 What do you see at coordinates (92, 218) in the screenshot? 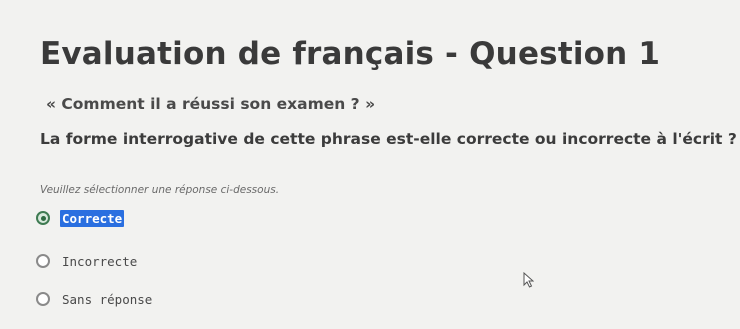
I see `answer-option-label: Correcte` at bounding box center [92, 218].